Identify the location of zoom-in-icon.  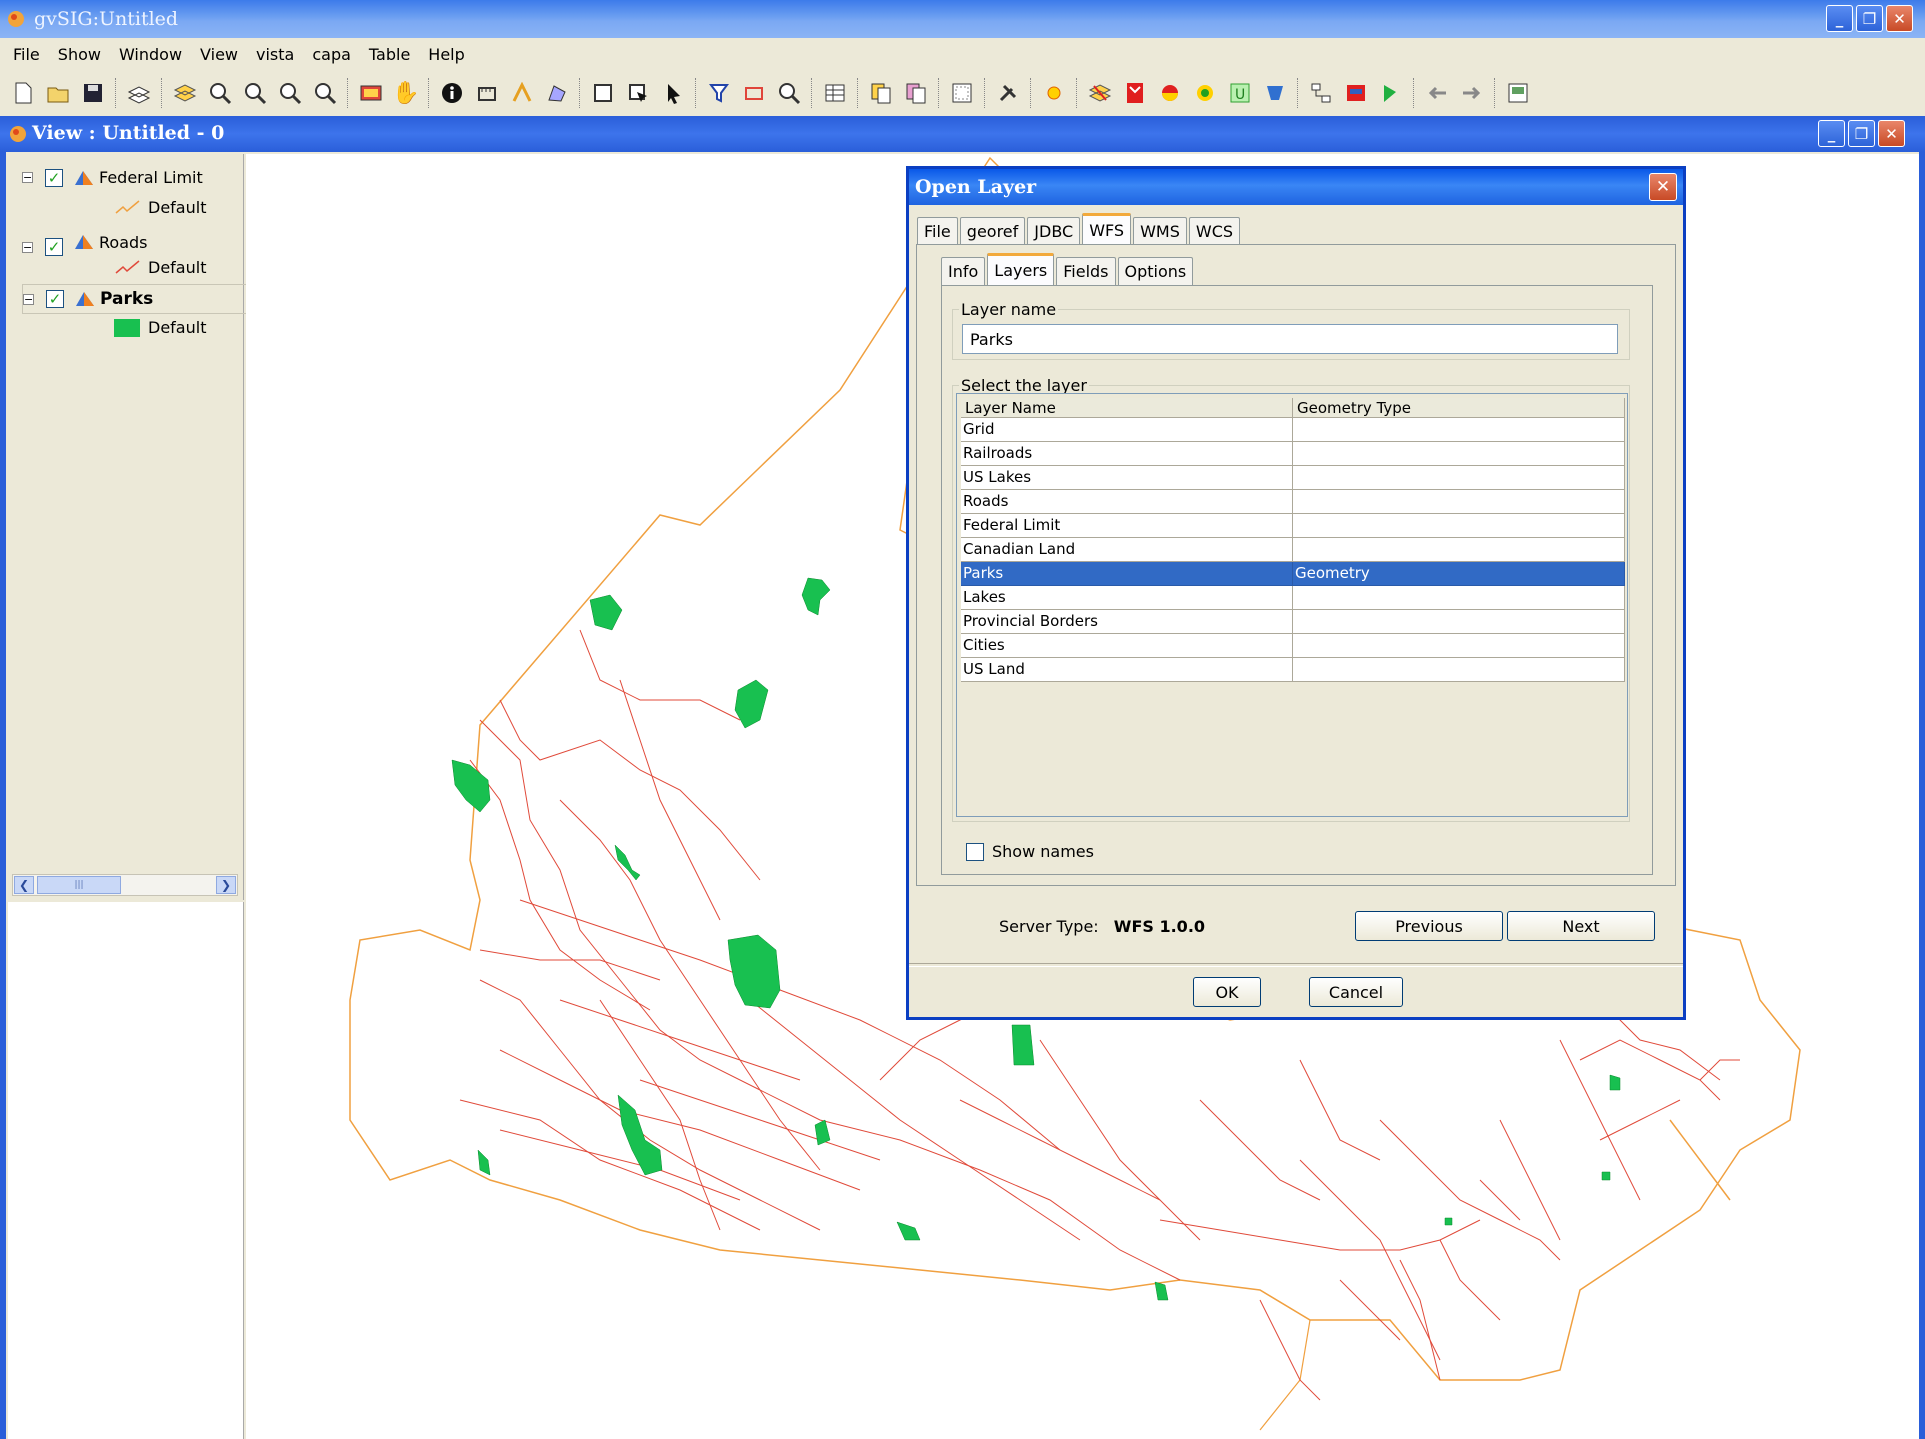
(290, 93).